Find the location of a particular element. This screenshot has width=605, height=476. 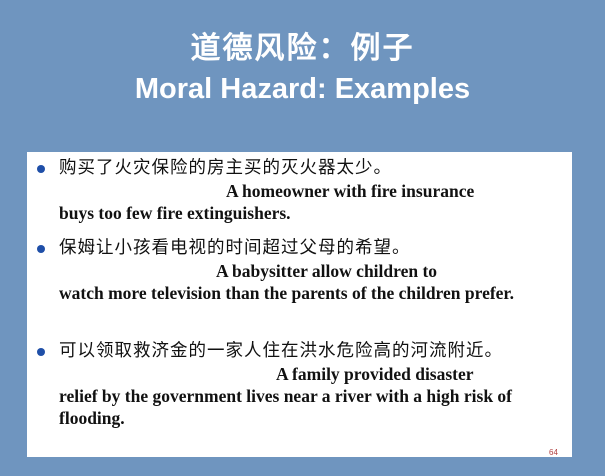

bullet-chinese-text: 购买了火灾保险的房主买的灭火器太少。 is located at coordinates (225, 168).